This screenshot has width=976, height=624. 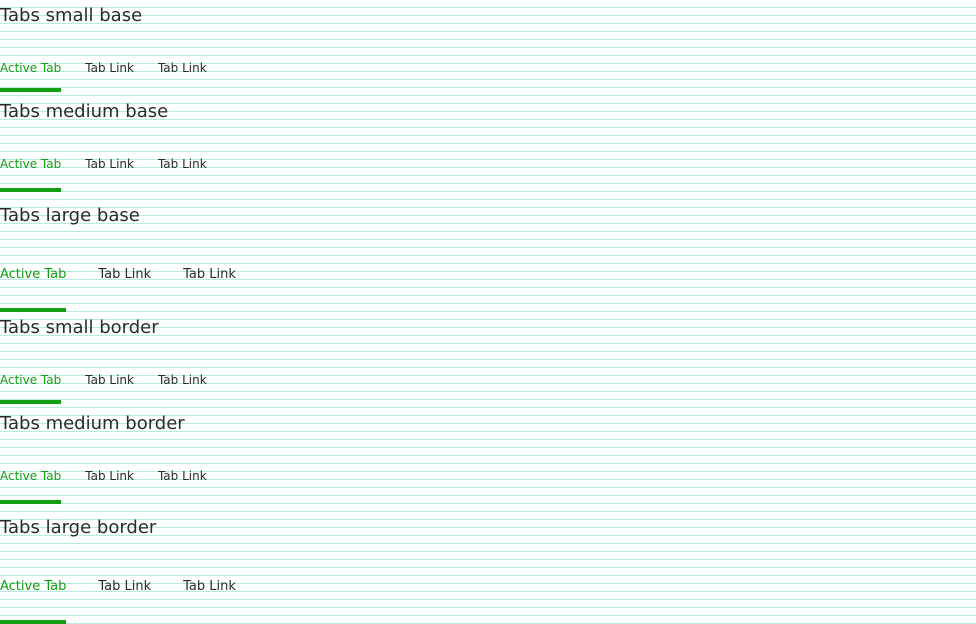 I want to click on tabs-large-base: Active Tab Tab Link Tab Link, so click(x=134, y=289).